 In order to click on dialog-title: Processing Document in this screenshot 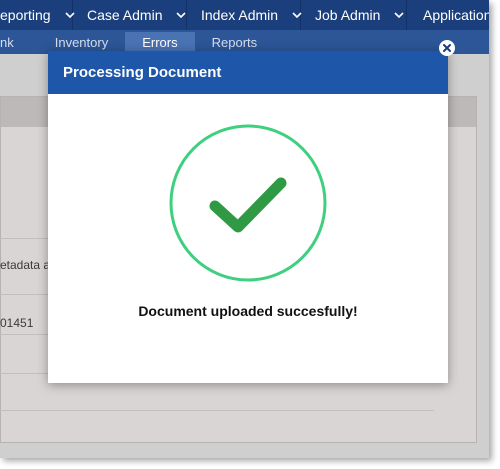, I will do `click(142, 72)`.